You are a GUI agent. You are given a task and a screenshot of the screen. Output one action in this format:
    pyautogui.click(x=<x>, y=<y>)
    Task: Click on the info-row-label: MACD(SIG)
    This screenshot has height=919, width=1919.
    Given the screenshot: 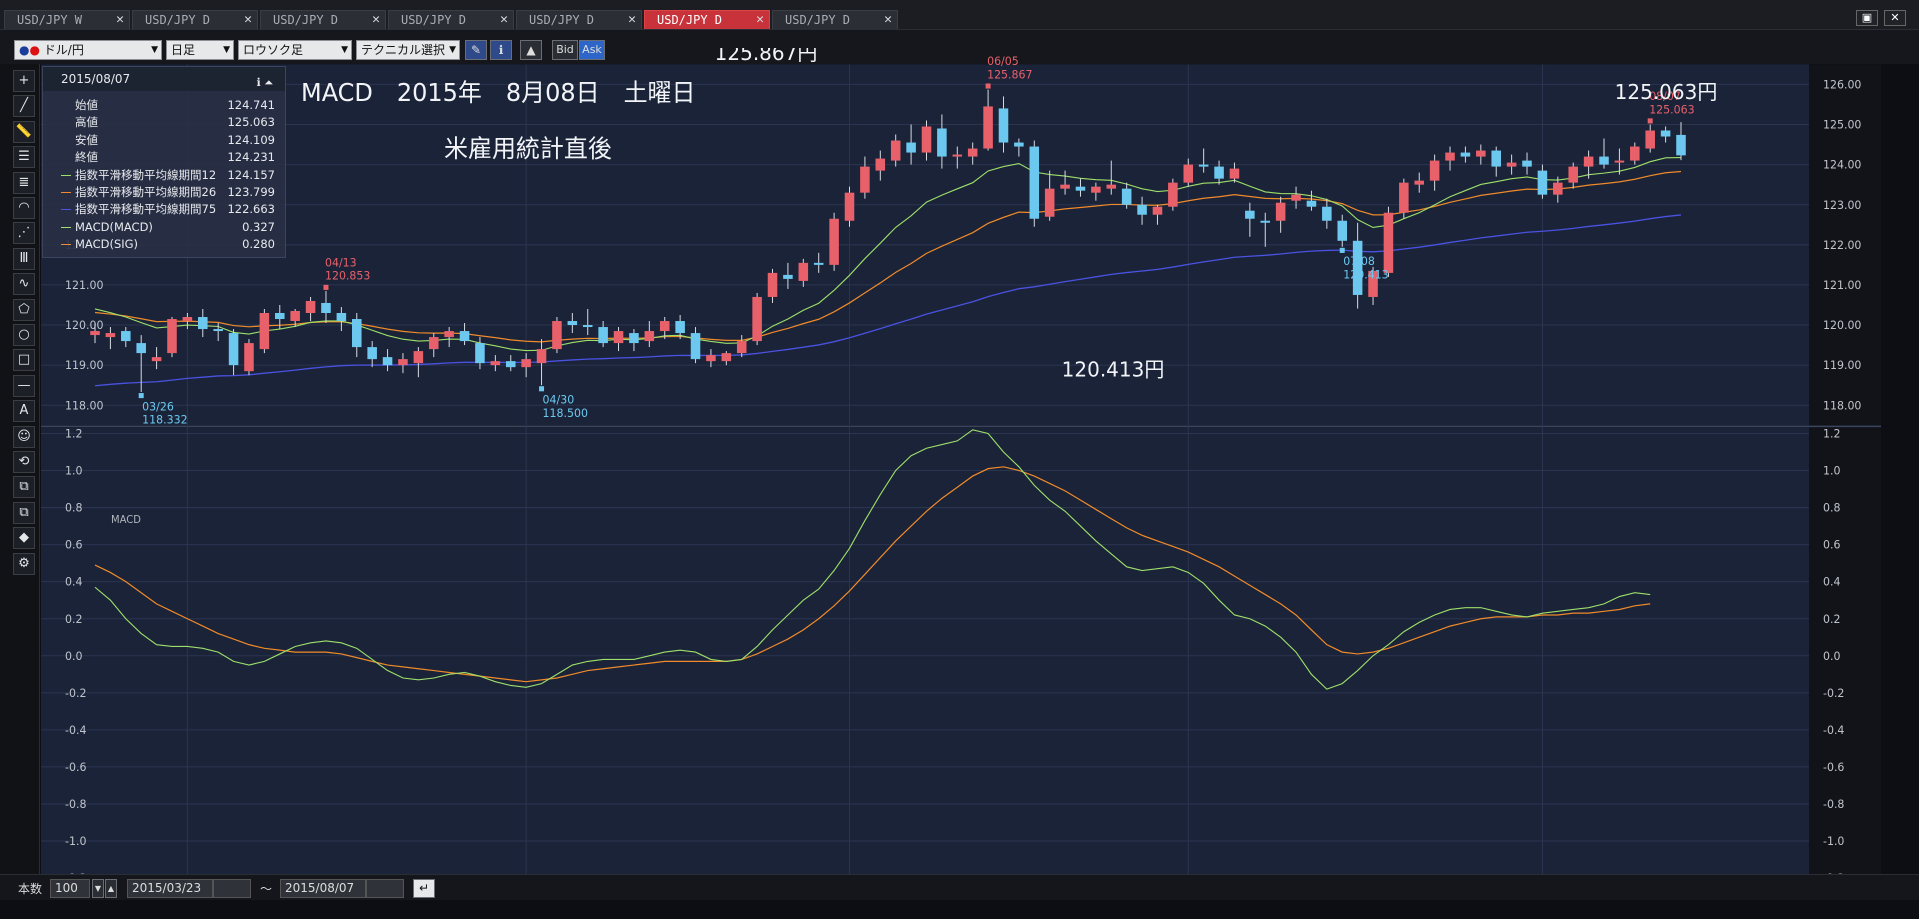 What is the action you would take?
    pyautogui.click(x=107, y=244)
    